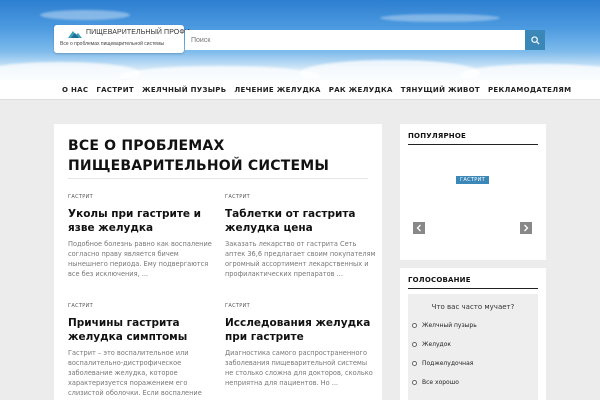 The height and width of the screenshot is (400, 600). Describe the element at coordinates (439, 280) in the screenshot. I see `widget-title: ГОЛОСОВАНИЕ` at that location.